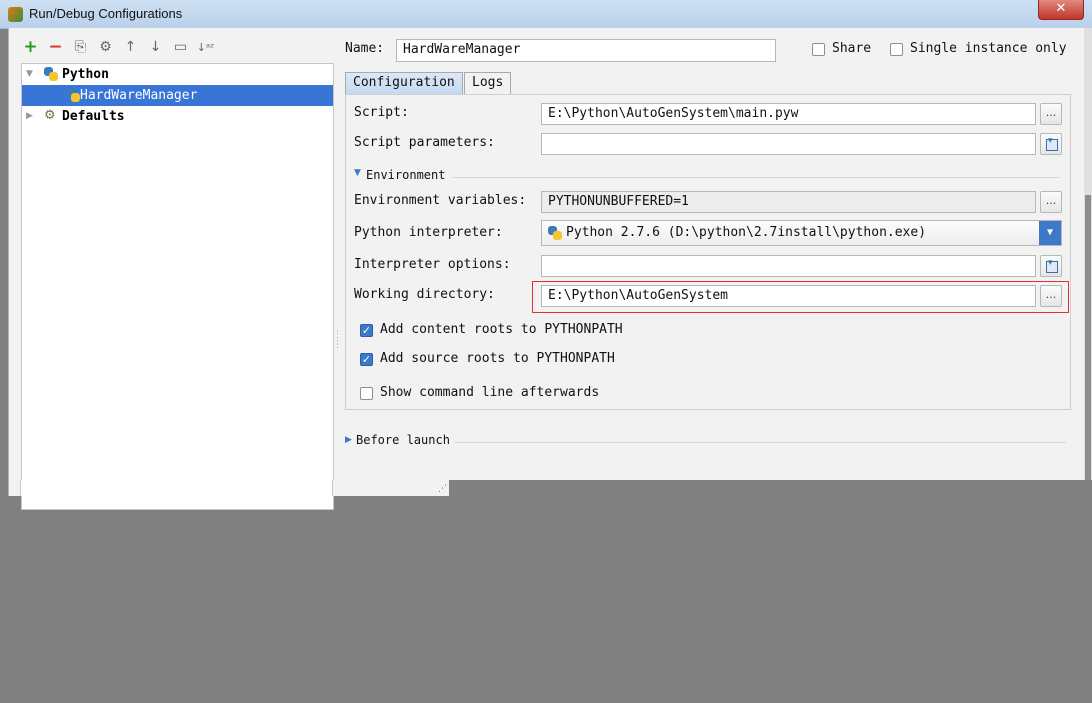 Image resolution: width=1092 pixels, height=703 pixels. I want to click on python-file-icon, so click(73, 95).